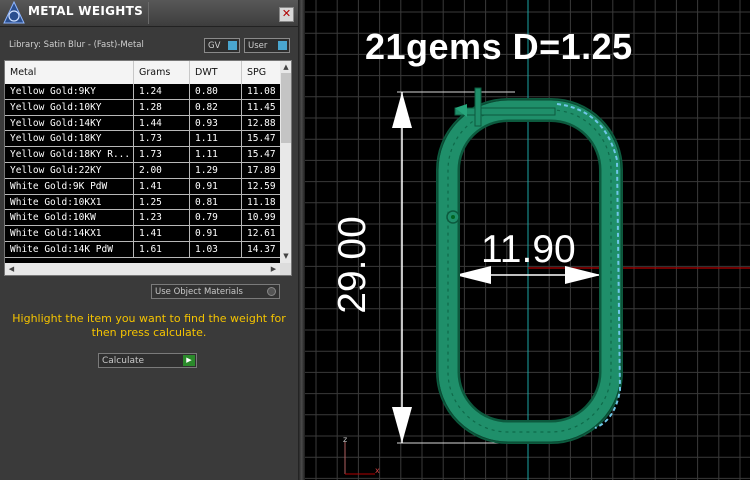 This screenshot has width=750, height=480. Describe the element at coordinates (499, 46) in the screenshot. I see `viewport-title: 21gems D=1.25` at that location.